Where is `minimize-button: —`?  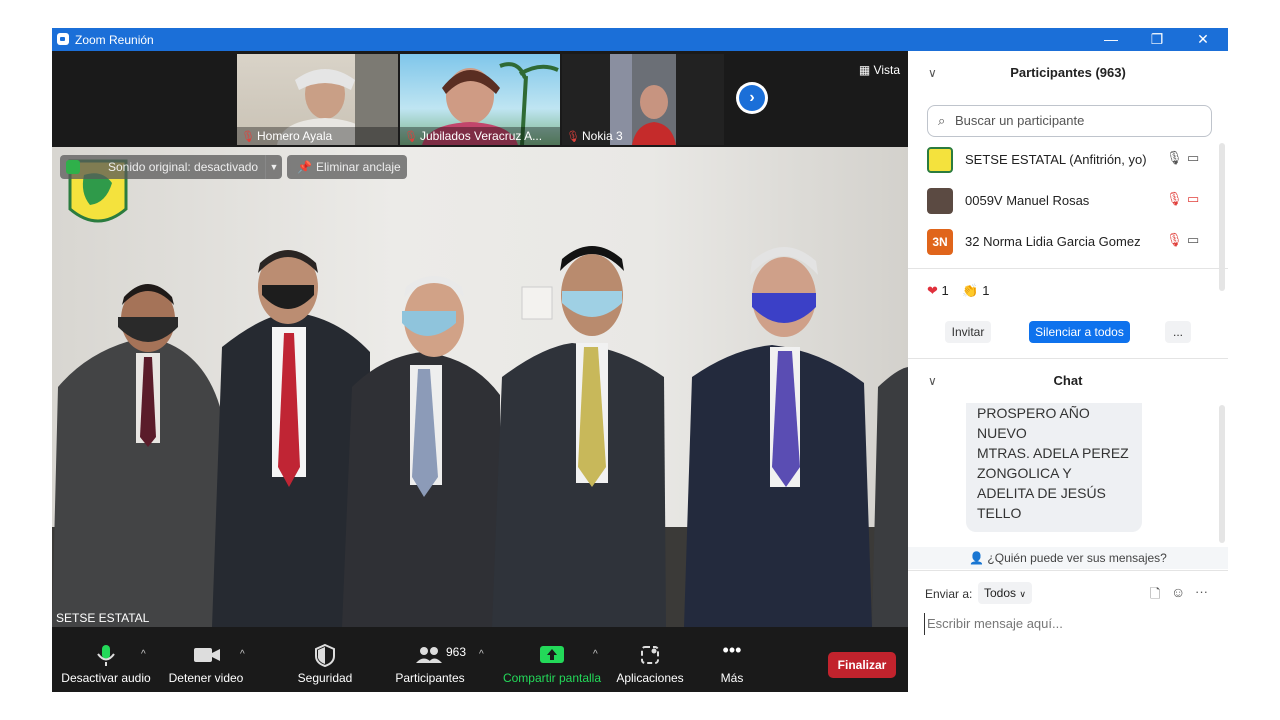 minimize-button: — is located at coordinates (1111, 39).